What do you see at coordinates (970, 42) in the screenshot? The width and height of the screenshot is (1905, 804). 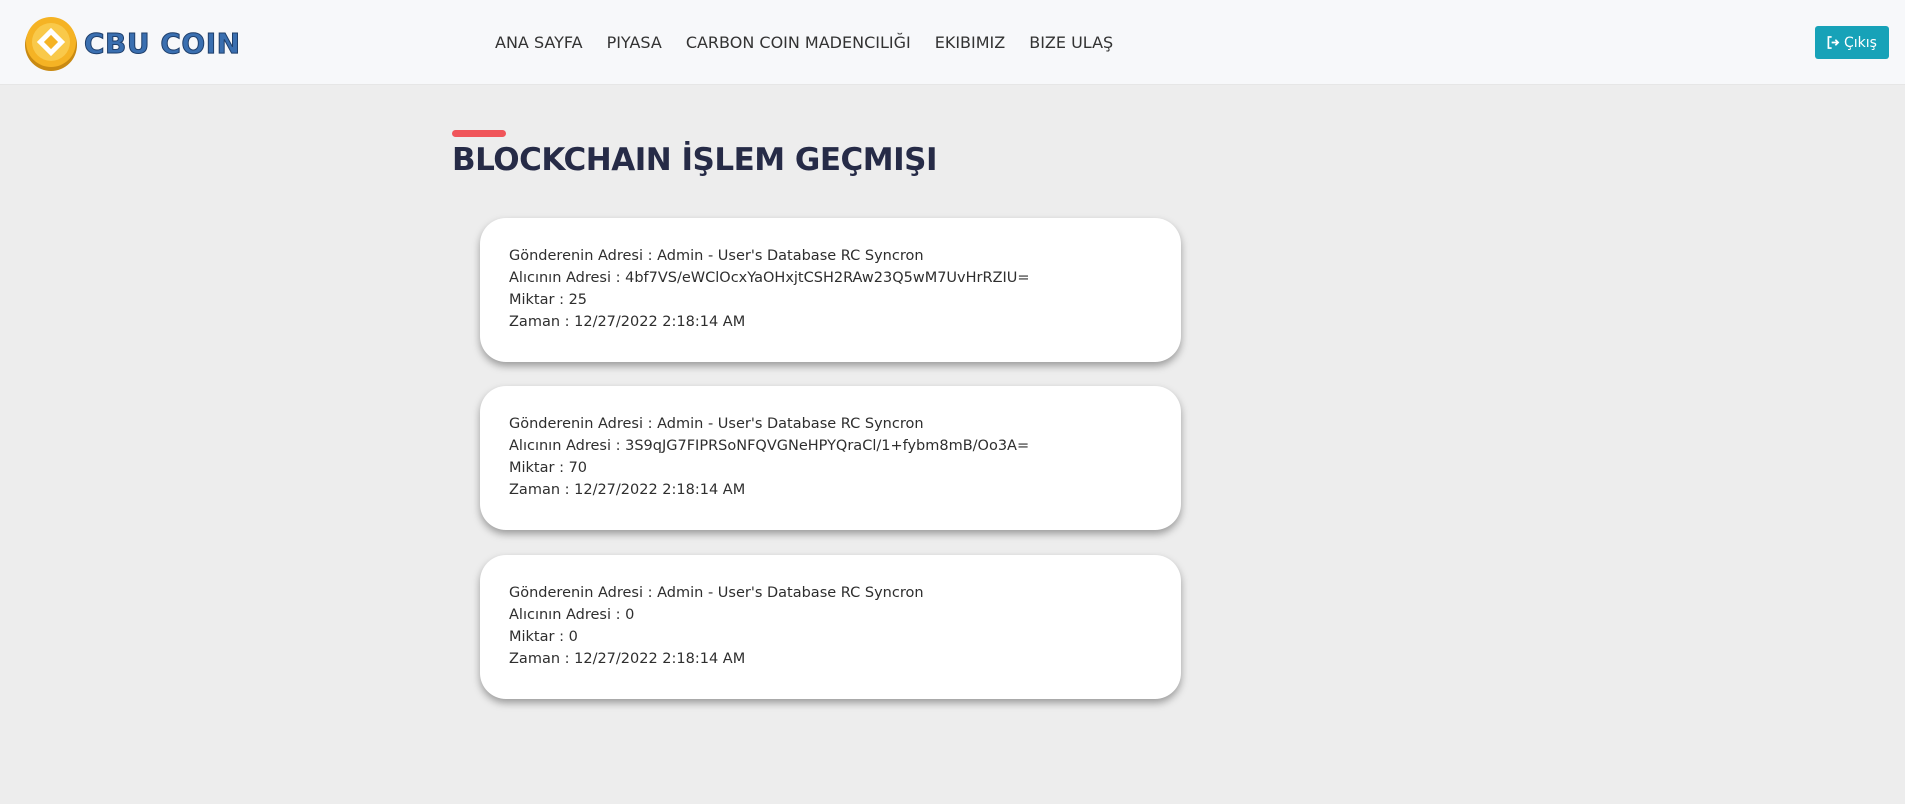 I see `nav-team: EKIBIMIZ` at bounding box center [970, 42].